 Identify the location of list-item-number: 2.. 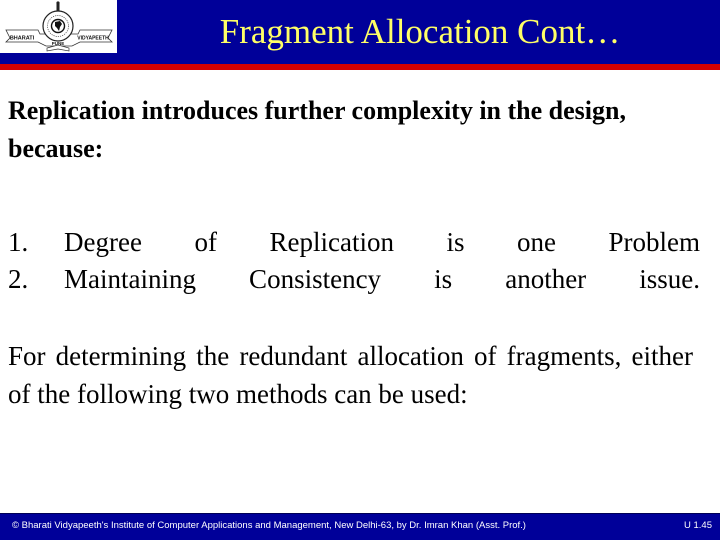
(18, 279).